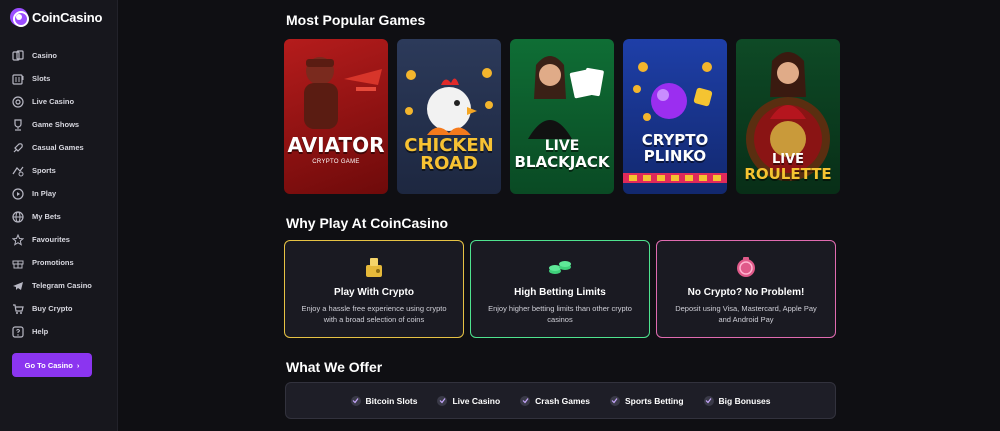 The image size is (1000, 431). Describe the element at coordinates (562, 146) in the screenshot. I see `game-title-line1: LIVE` at that location.